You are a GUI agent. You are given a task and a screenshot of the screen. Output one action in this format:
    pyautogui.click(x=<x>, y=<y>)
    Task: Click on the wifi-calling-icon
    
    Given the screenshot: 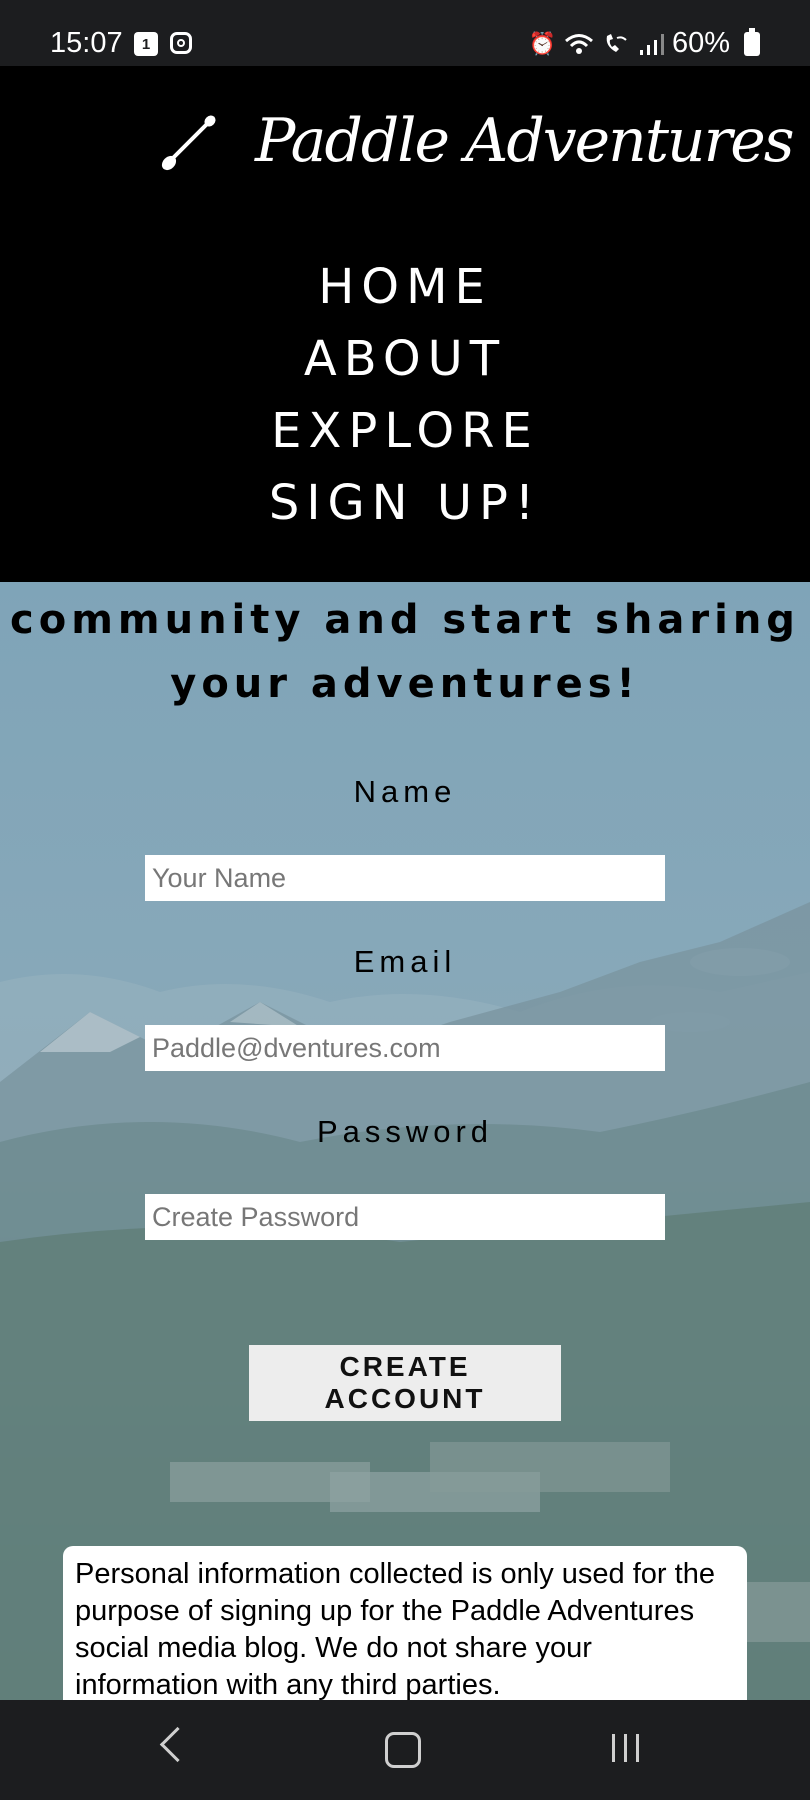 What is the action you would take?
    pyautogui.click(x=616, y=42)
    